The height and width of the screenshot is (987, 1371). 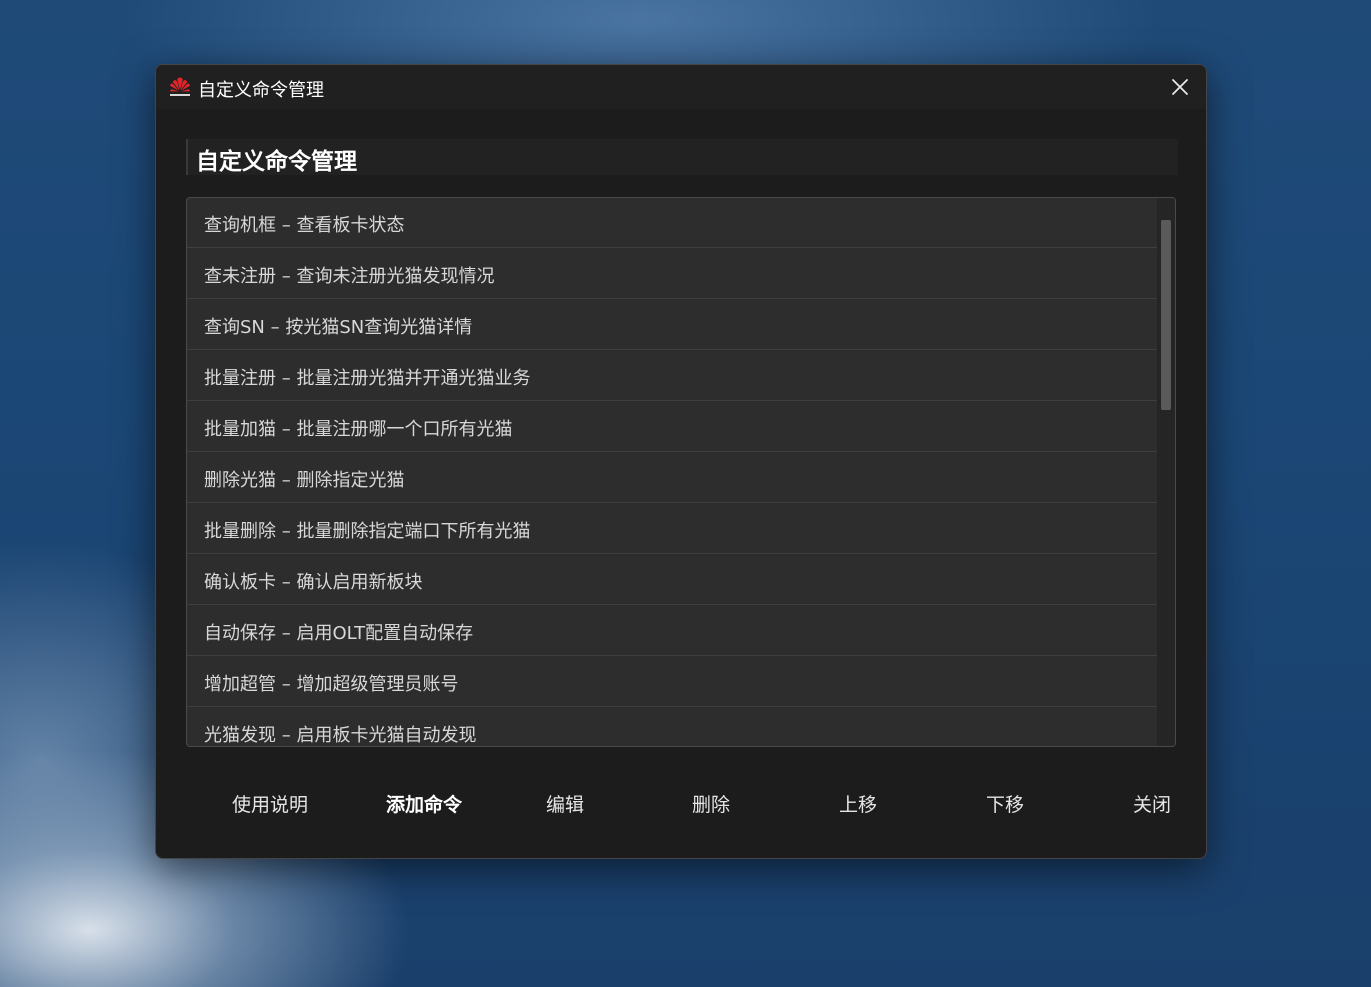 I want to click on list-item: 确认板卡 – 确认启用新板块, so click(x=672, y=580).